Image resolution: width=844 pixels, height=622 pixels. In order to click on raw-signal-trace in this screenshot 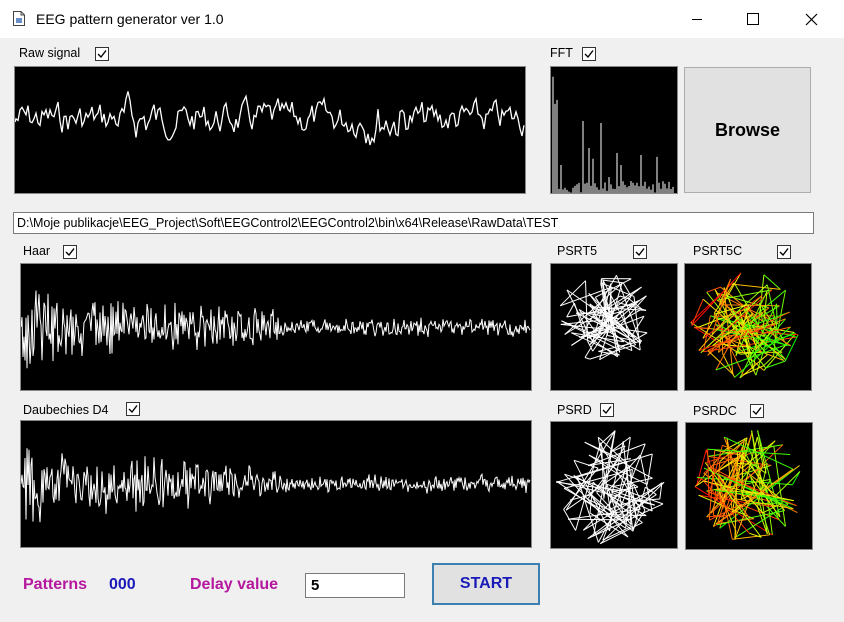, I will do `click(270, 118)`.